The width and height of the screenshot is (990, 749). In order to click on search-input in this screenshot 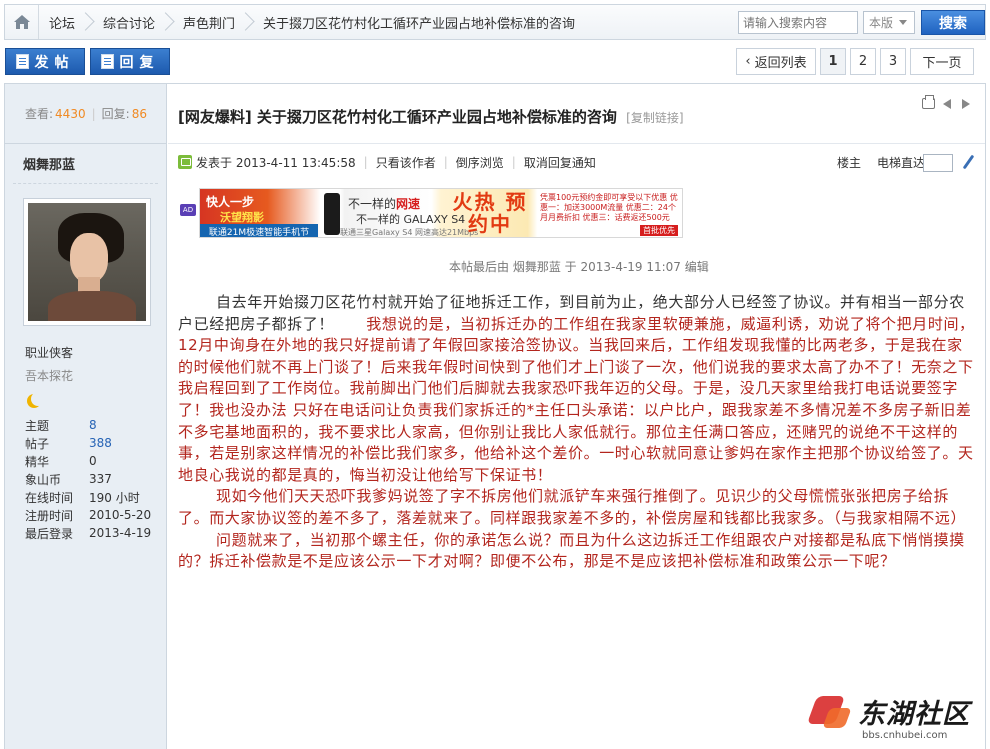, I will do `click(798, 22)`.